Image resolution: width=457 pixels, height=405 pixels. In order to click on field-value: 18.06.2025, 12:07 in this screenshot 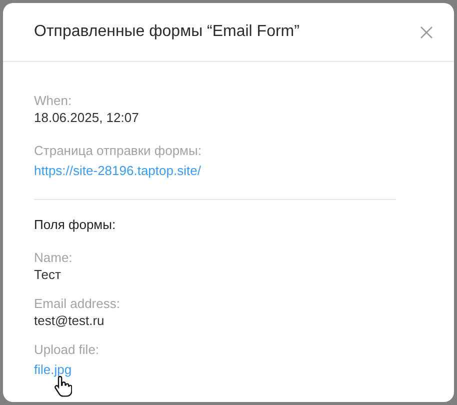, I will do `click(86, 117)`.